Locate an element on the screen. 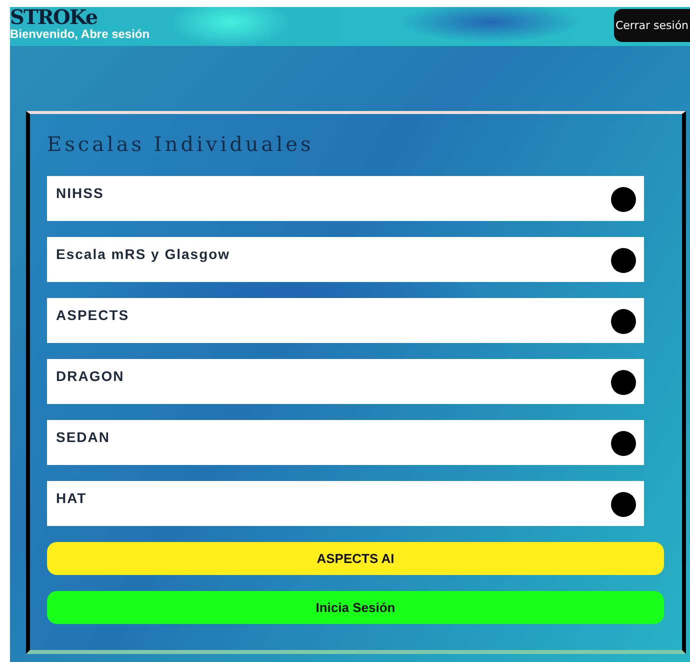 Image resolution: width=690 pixels, height=662 pixels. action-button: Inicia Sesión is located at coordinates (355, 607).